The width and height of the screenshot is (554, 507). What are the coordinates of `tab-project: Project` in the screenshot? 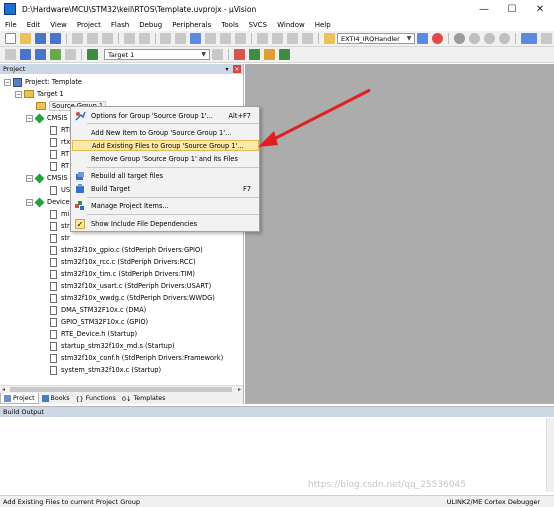 It's located at (19, 398).